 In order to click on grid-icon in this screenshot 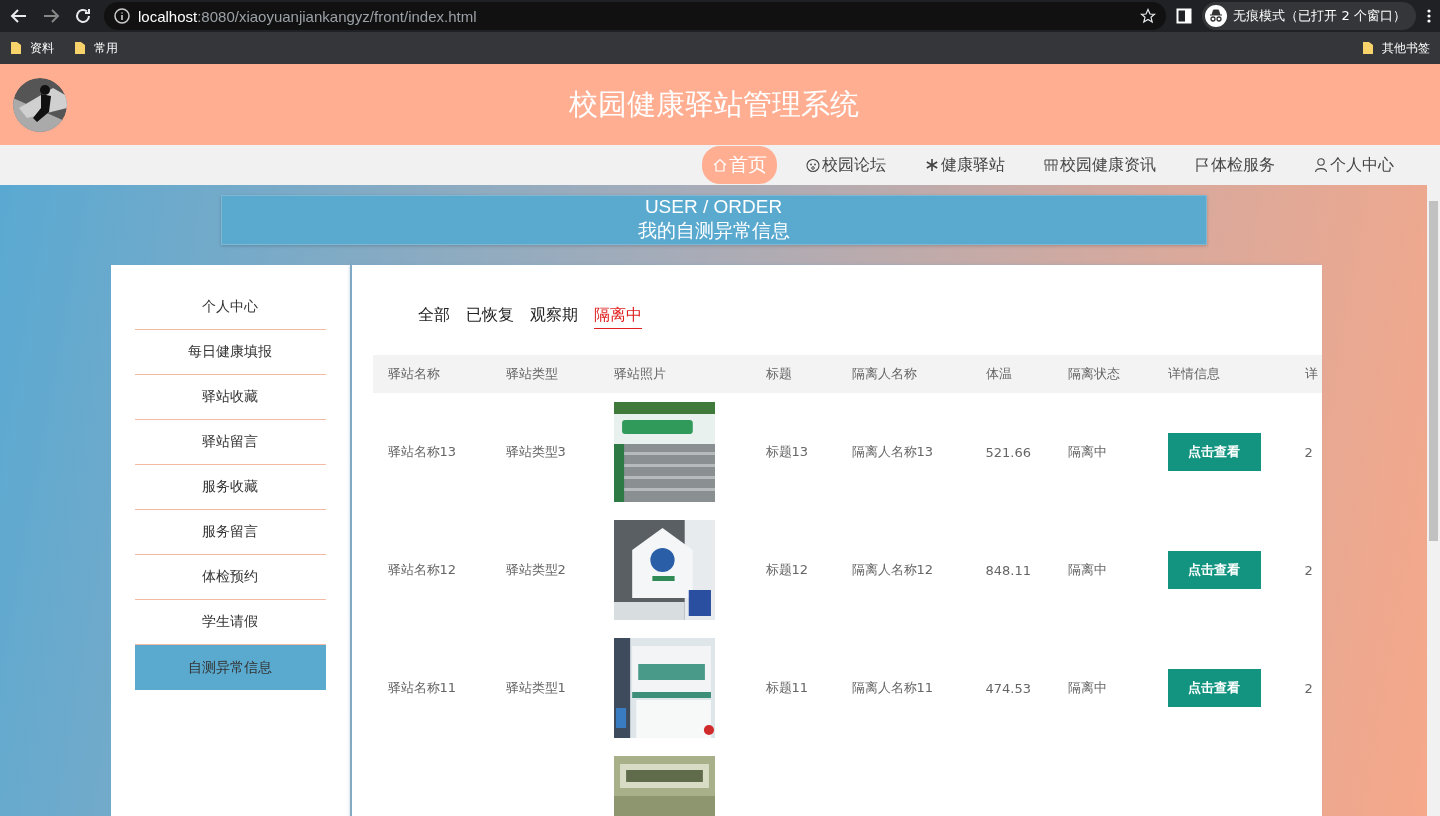, I will do `click(1051, 165)`.